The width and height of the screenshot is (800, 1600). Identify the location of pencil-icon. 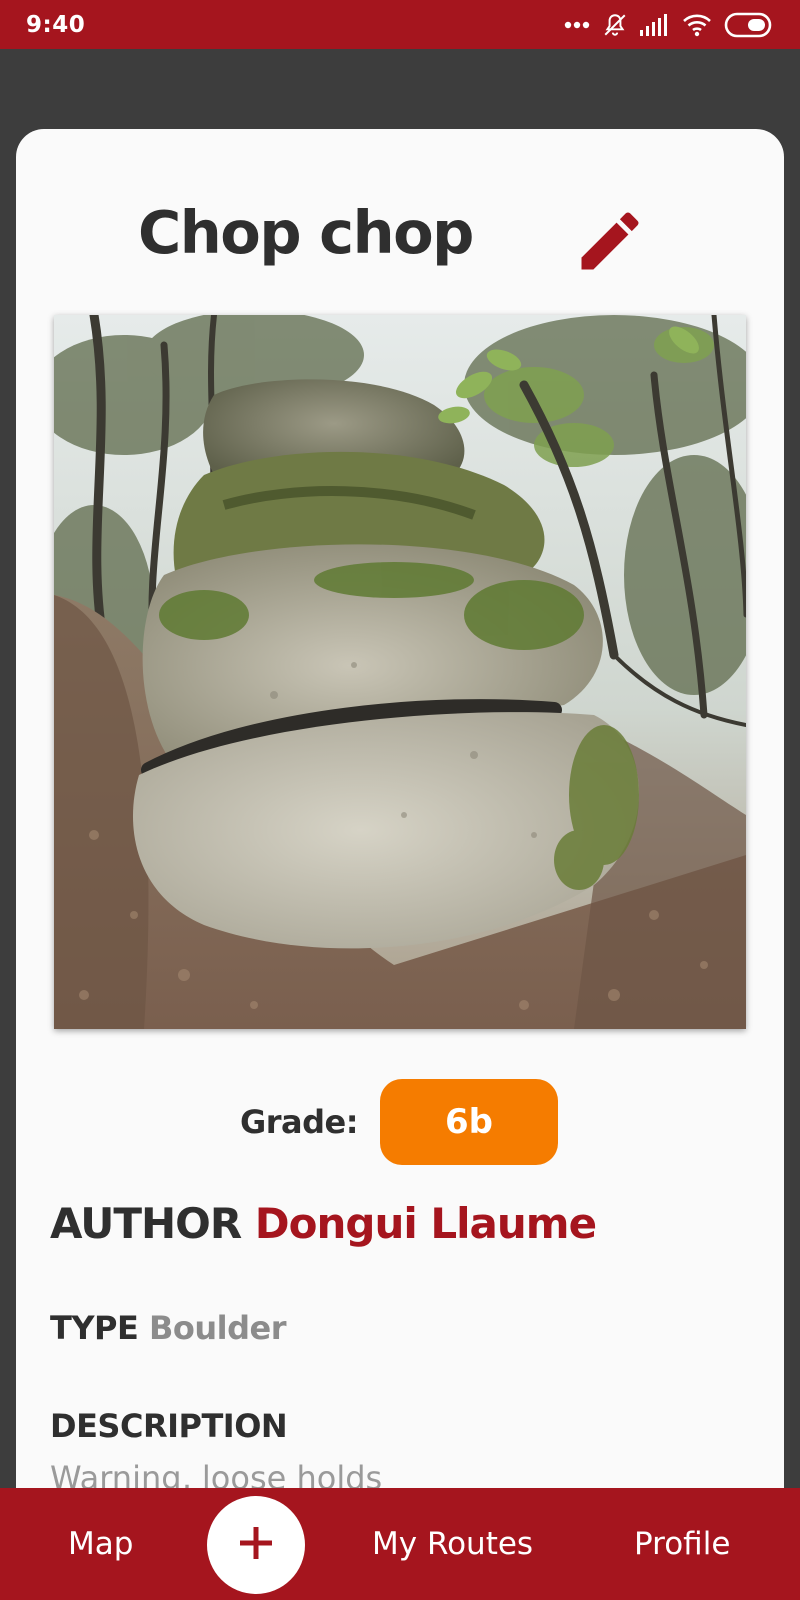
(610, 243).